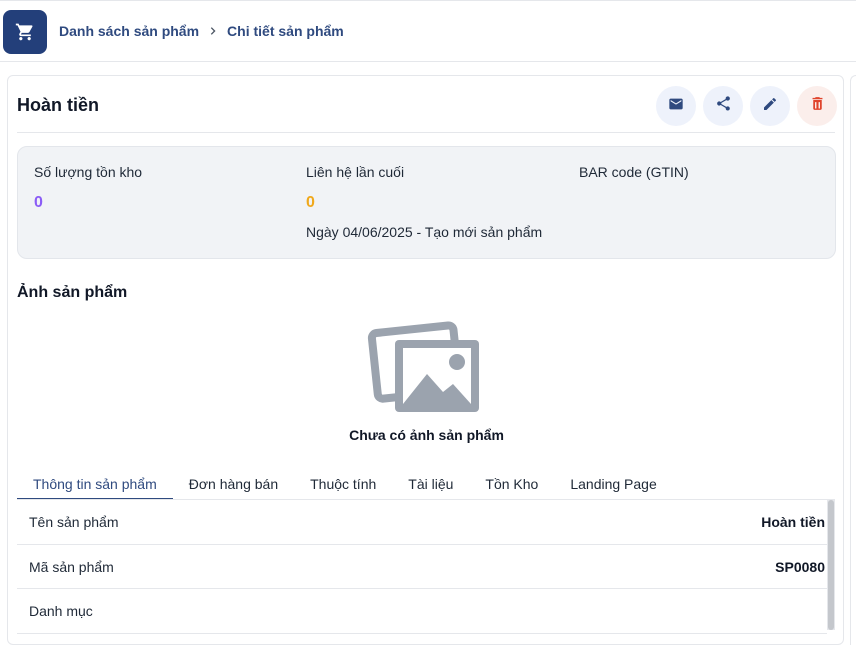 This screenshot has height=645, width=856. I want to click on mail-icon, so click(676, 106).